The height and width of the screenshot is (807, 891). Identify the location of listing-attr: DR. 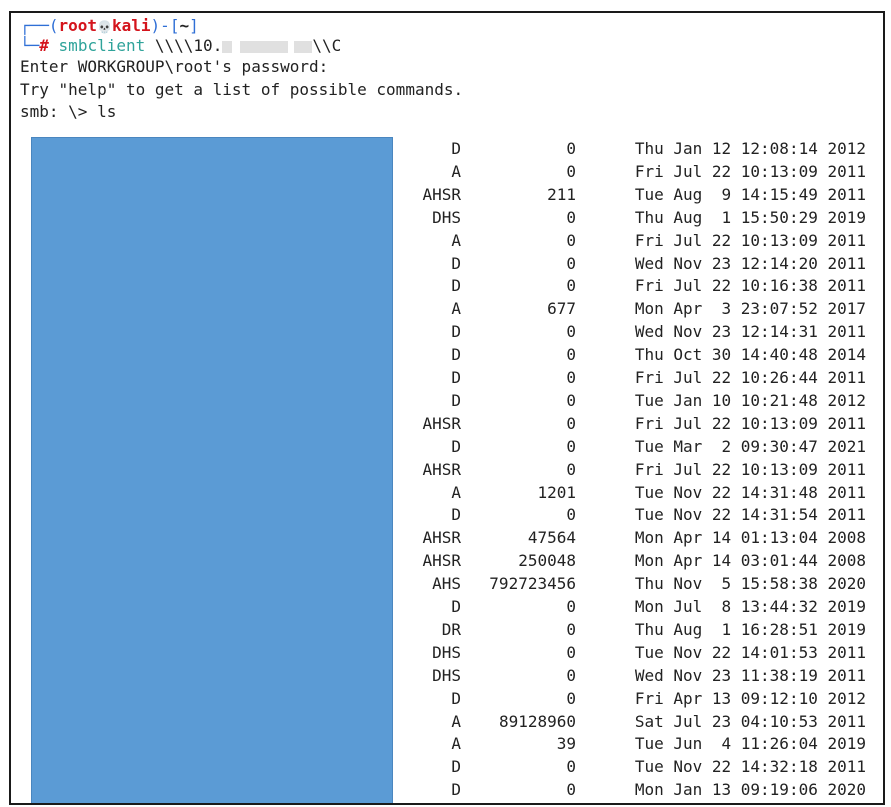
(451, 629).